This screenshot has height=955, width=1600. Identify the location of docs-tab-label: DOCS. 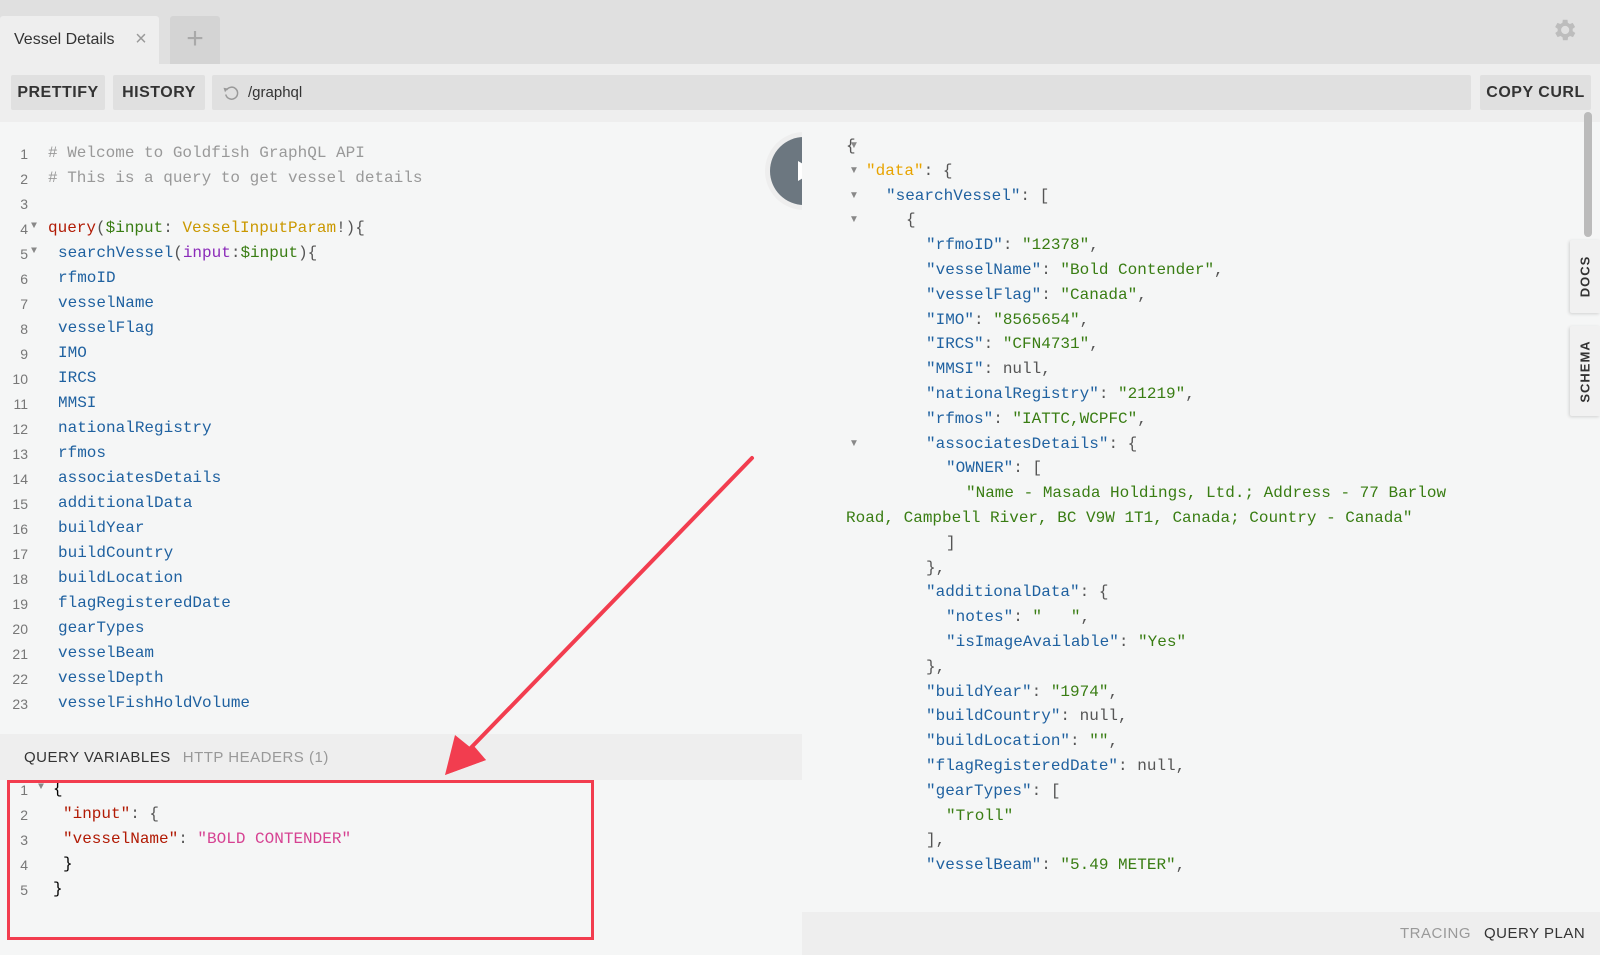
(1585, 276).